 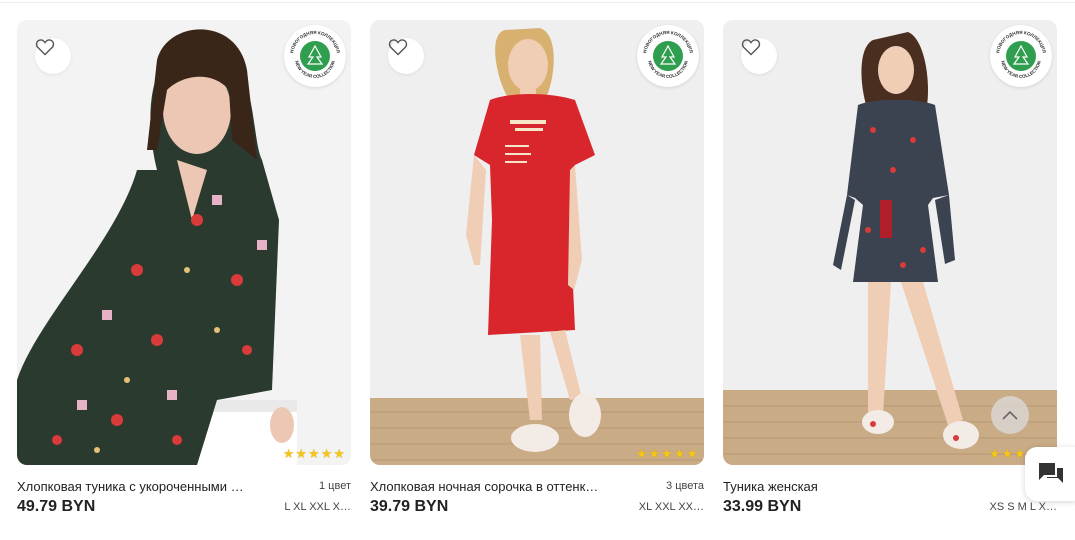 I want to click on chevron-up-icon, so click(x=1010, y=415).